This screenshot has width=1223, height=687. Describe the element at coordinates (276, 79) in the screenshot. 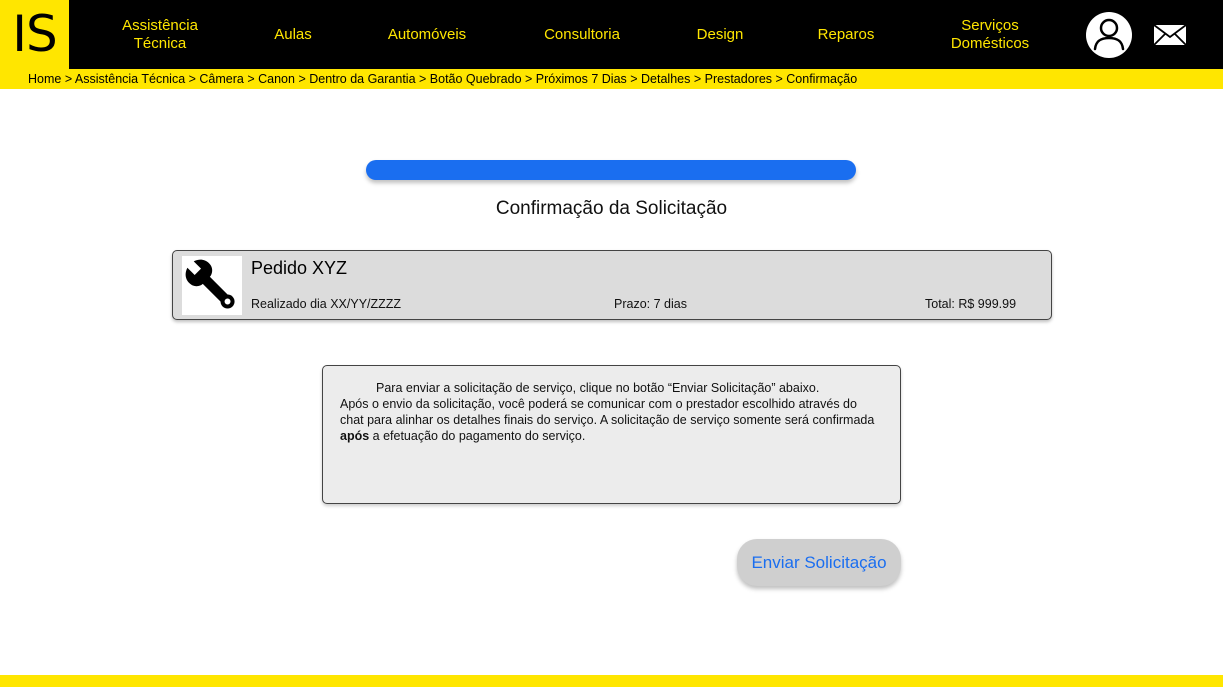

I see `breadcrumb-item: Canon` at that location.